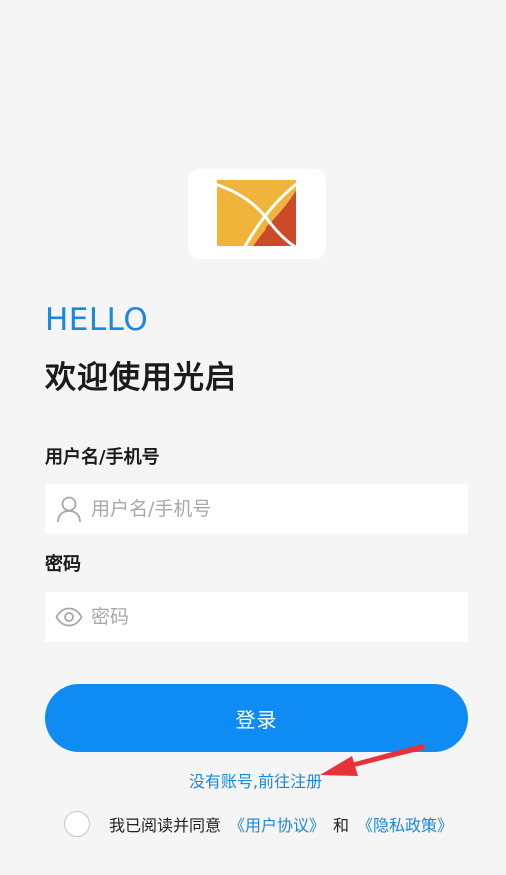 The width and height of the screenshot is (506, 875). I want to click on user-icon, so click(69, 509).